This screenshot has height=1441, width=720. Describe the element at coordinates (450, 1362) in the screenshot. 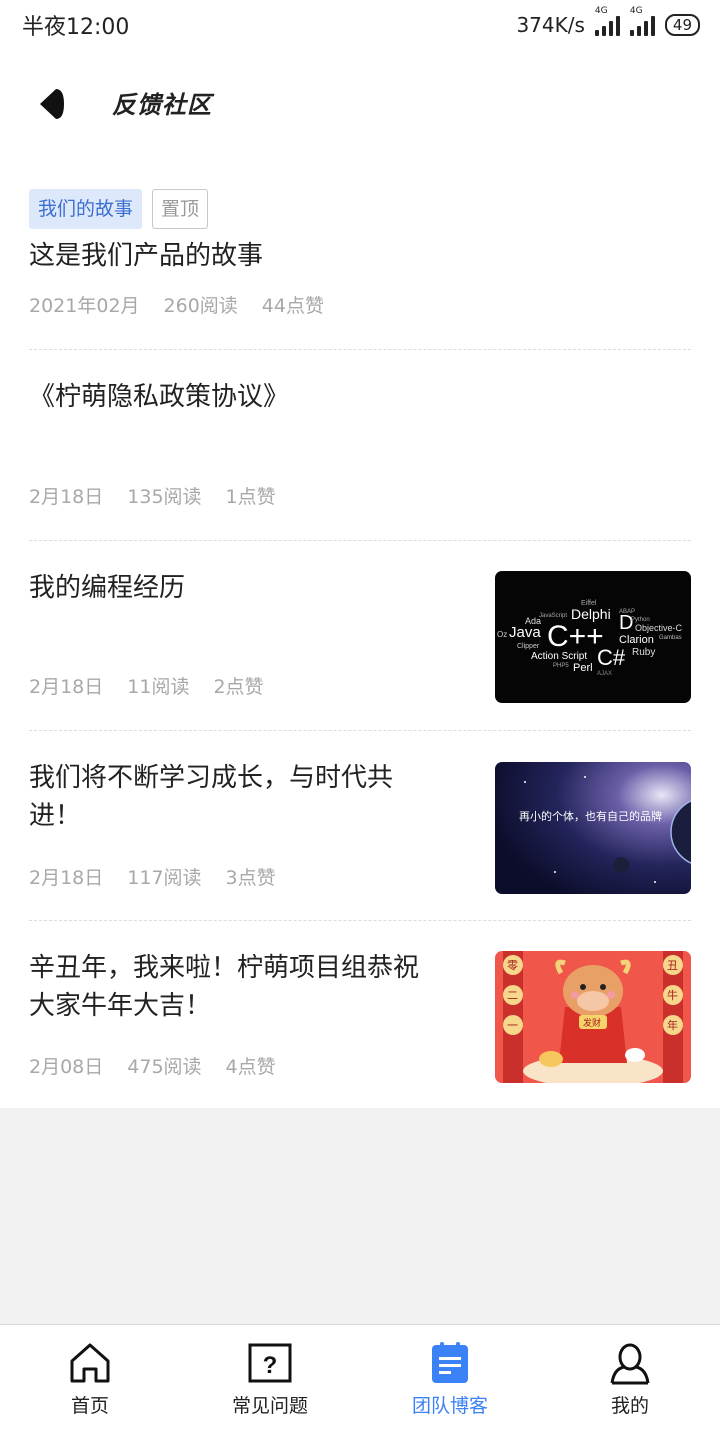

I see `blog-icon` at that location.